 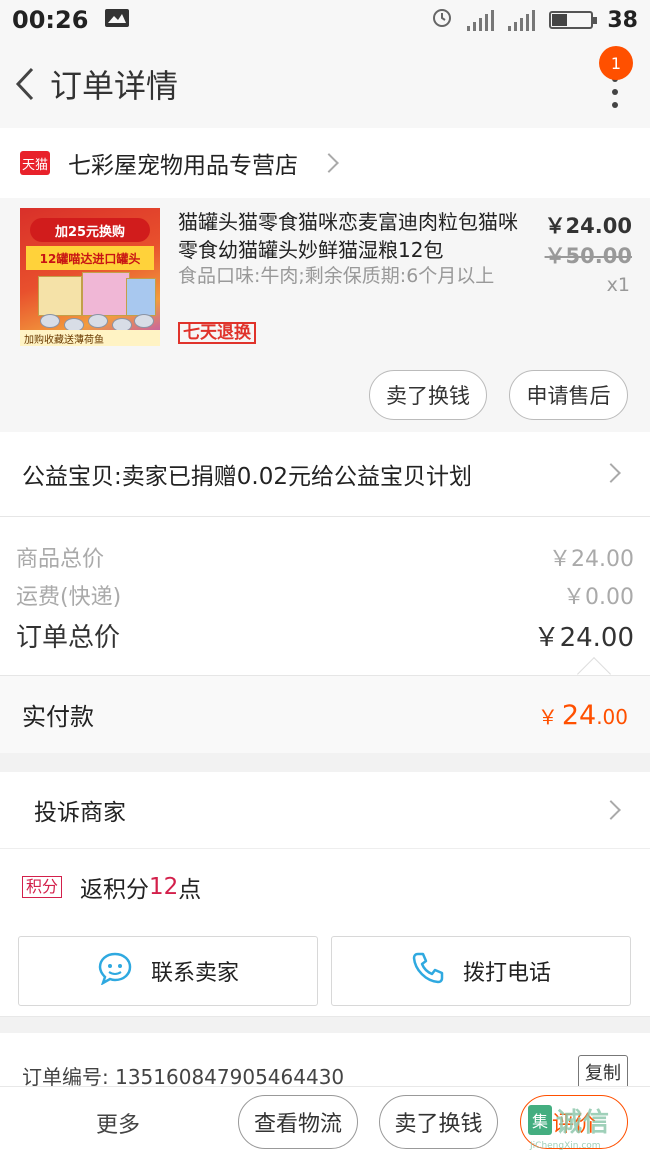 What do you see at coordinates (428, 971) in the screenshot?
I see `phone-icon` at bounding box center [428, 971].